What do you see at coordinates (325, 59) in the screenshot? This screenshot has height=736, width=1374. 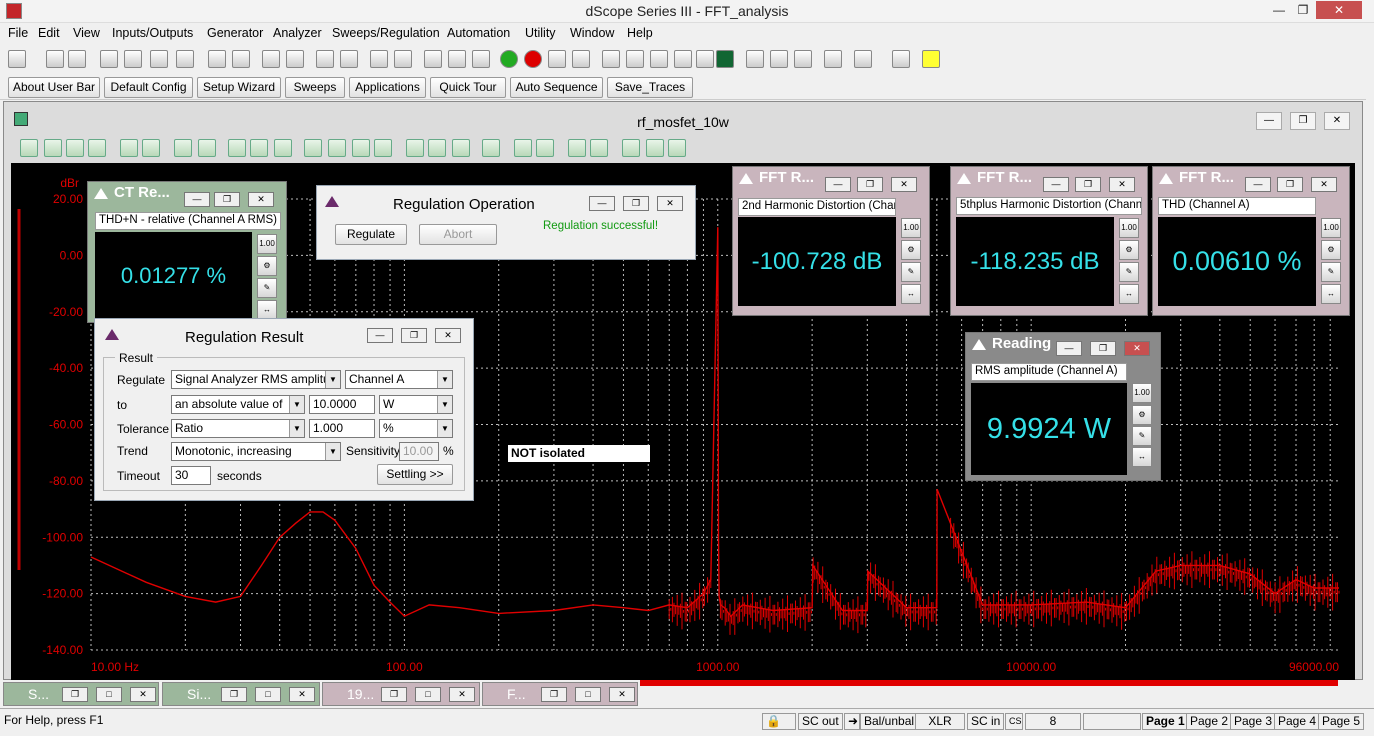 I see `generator-icon` at bounding box center [325, 59].